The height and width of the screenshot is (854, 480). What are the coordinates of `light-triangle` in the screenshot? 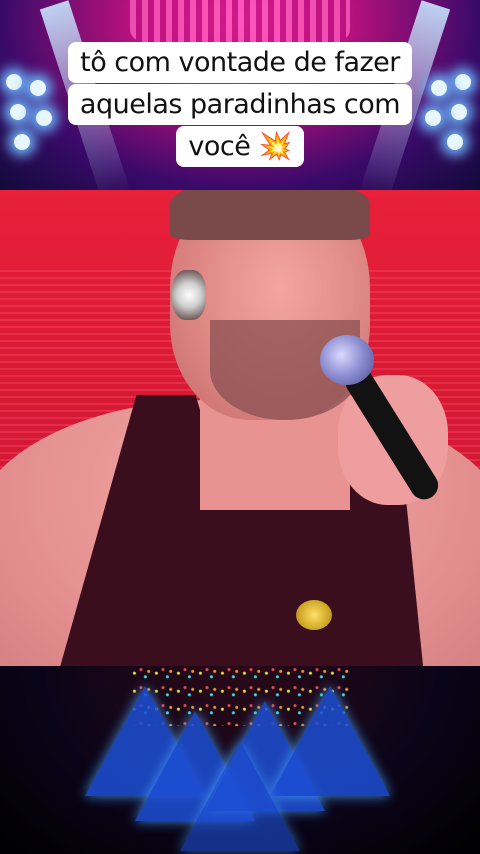 It's located at (240, 796).